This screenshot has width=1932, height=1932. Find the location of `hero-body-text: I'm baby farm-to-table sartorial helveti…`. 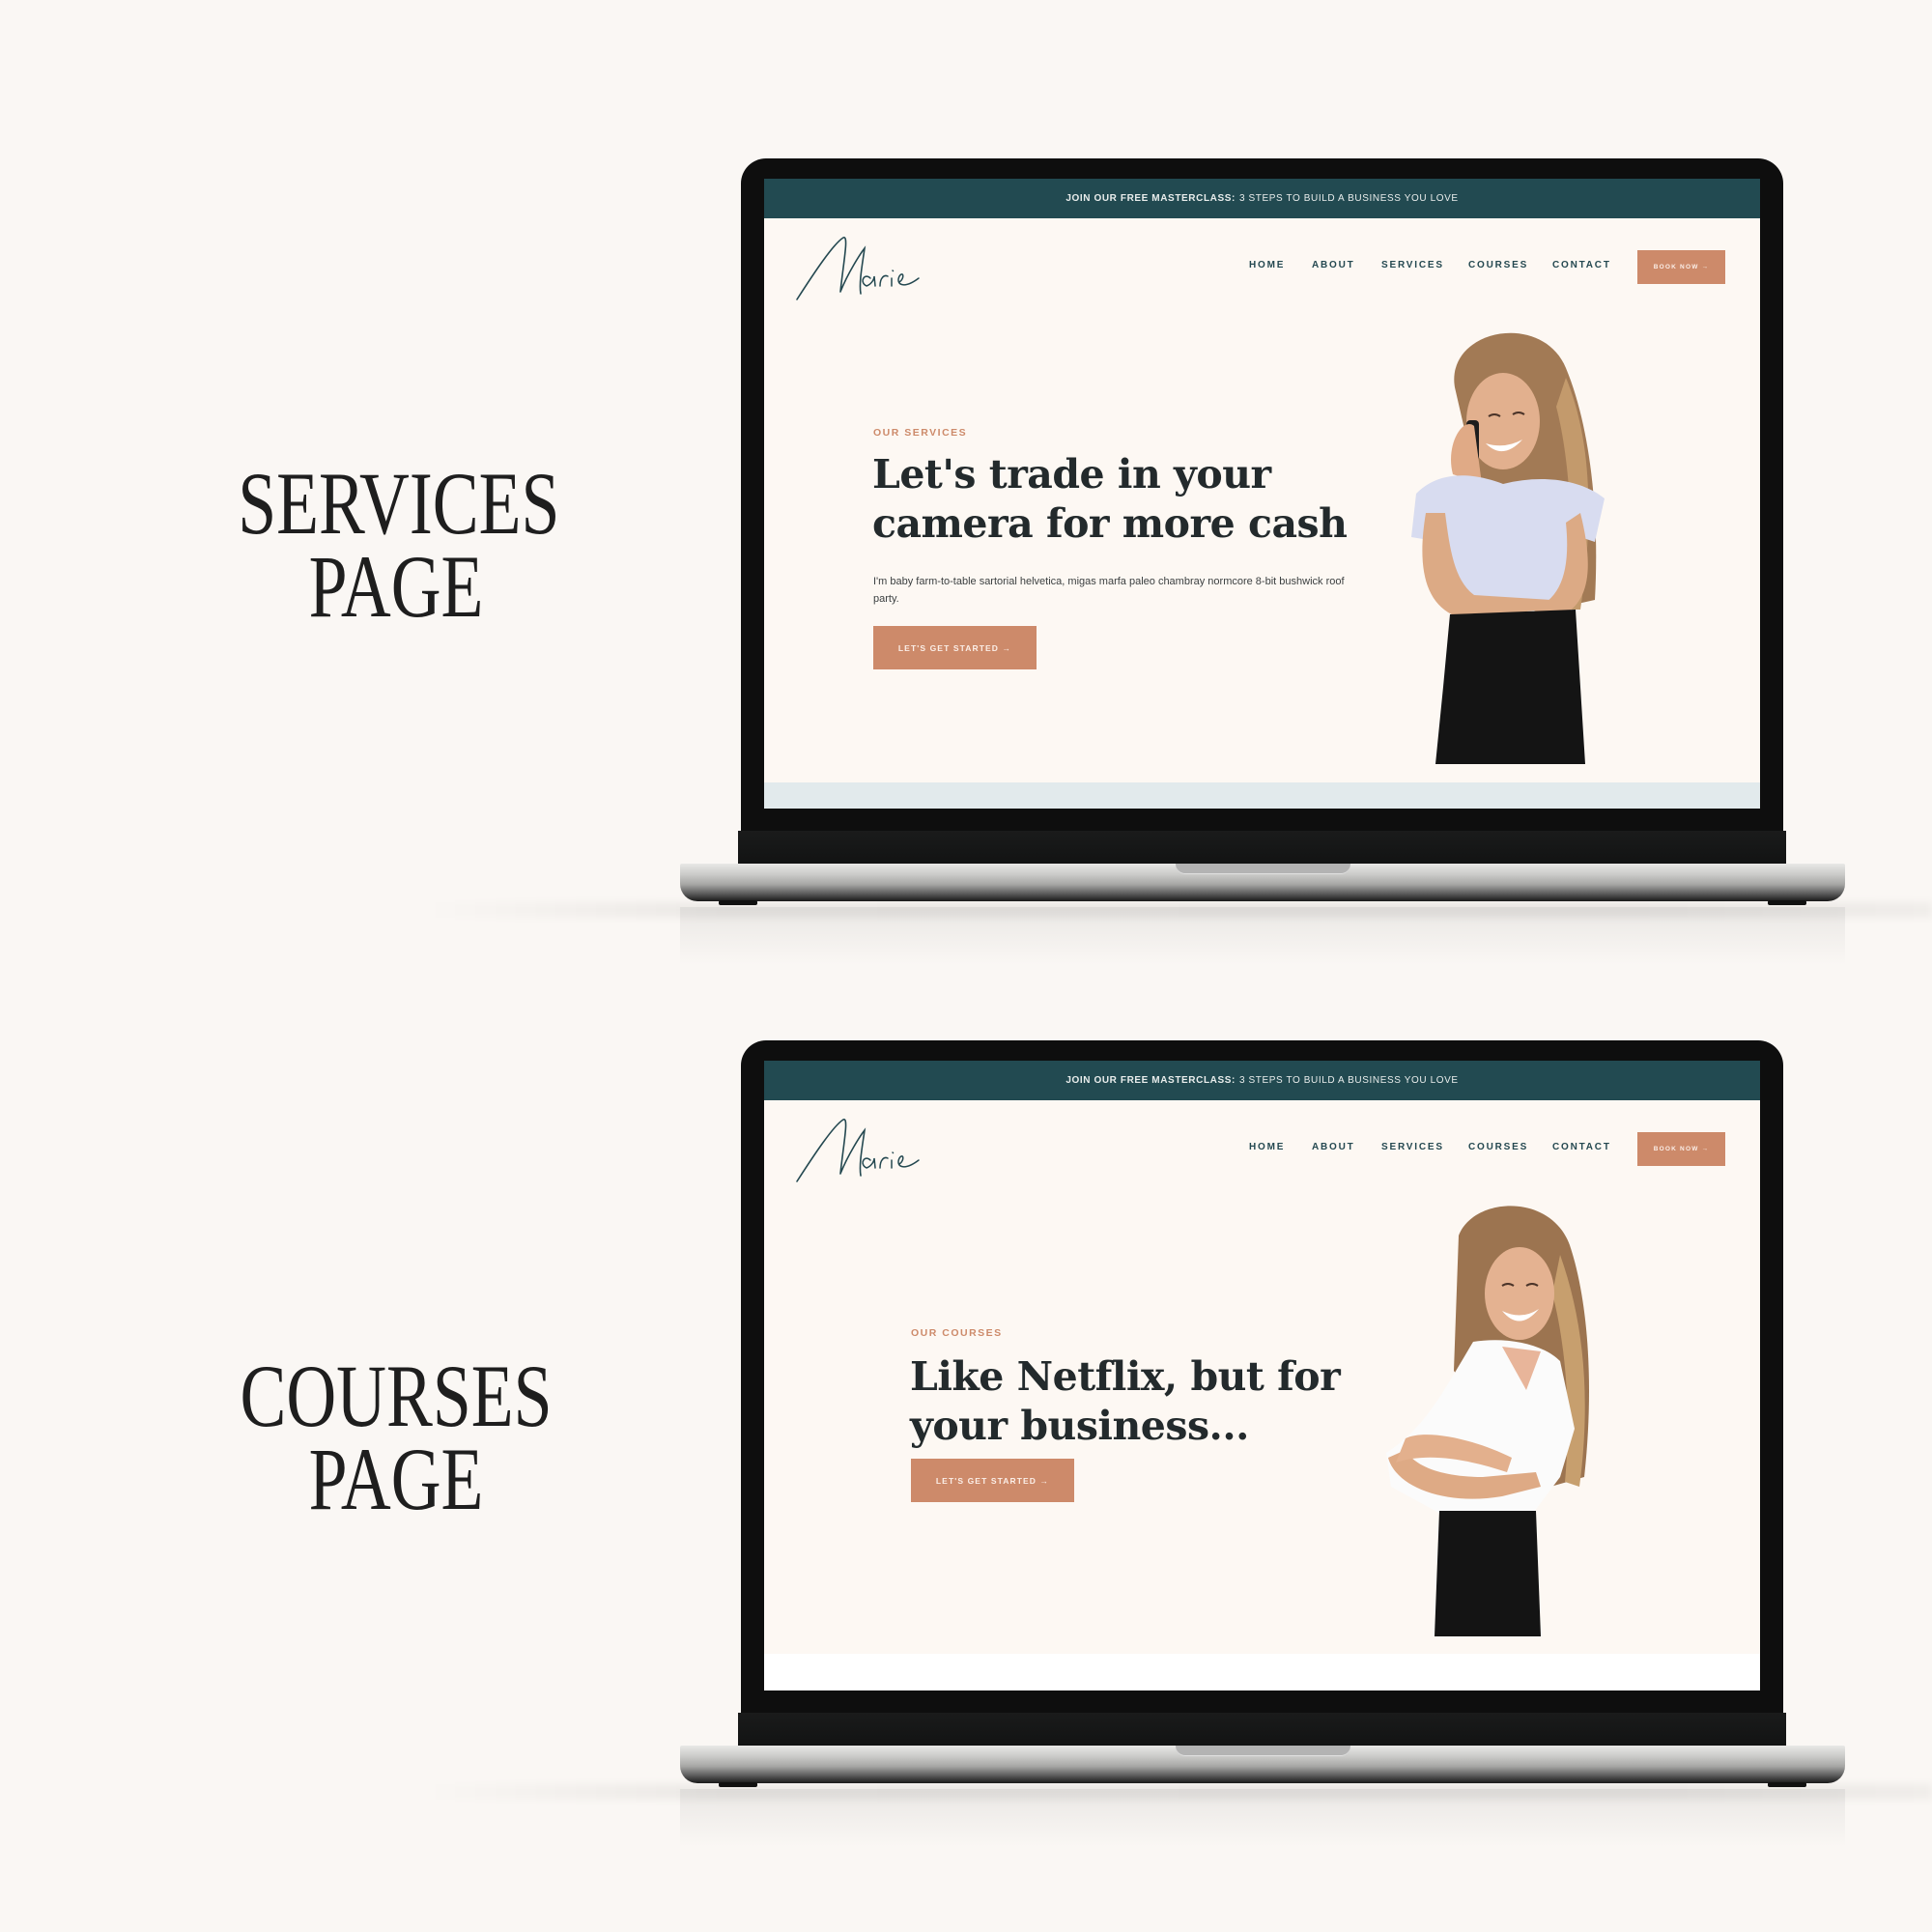

hero-body-text: I'm baby farm-to-table sartorial helveti… is located at coordinates (1109, 590).